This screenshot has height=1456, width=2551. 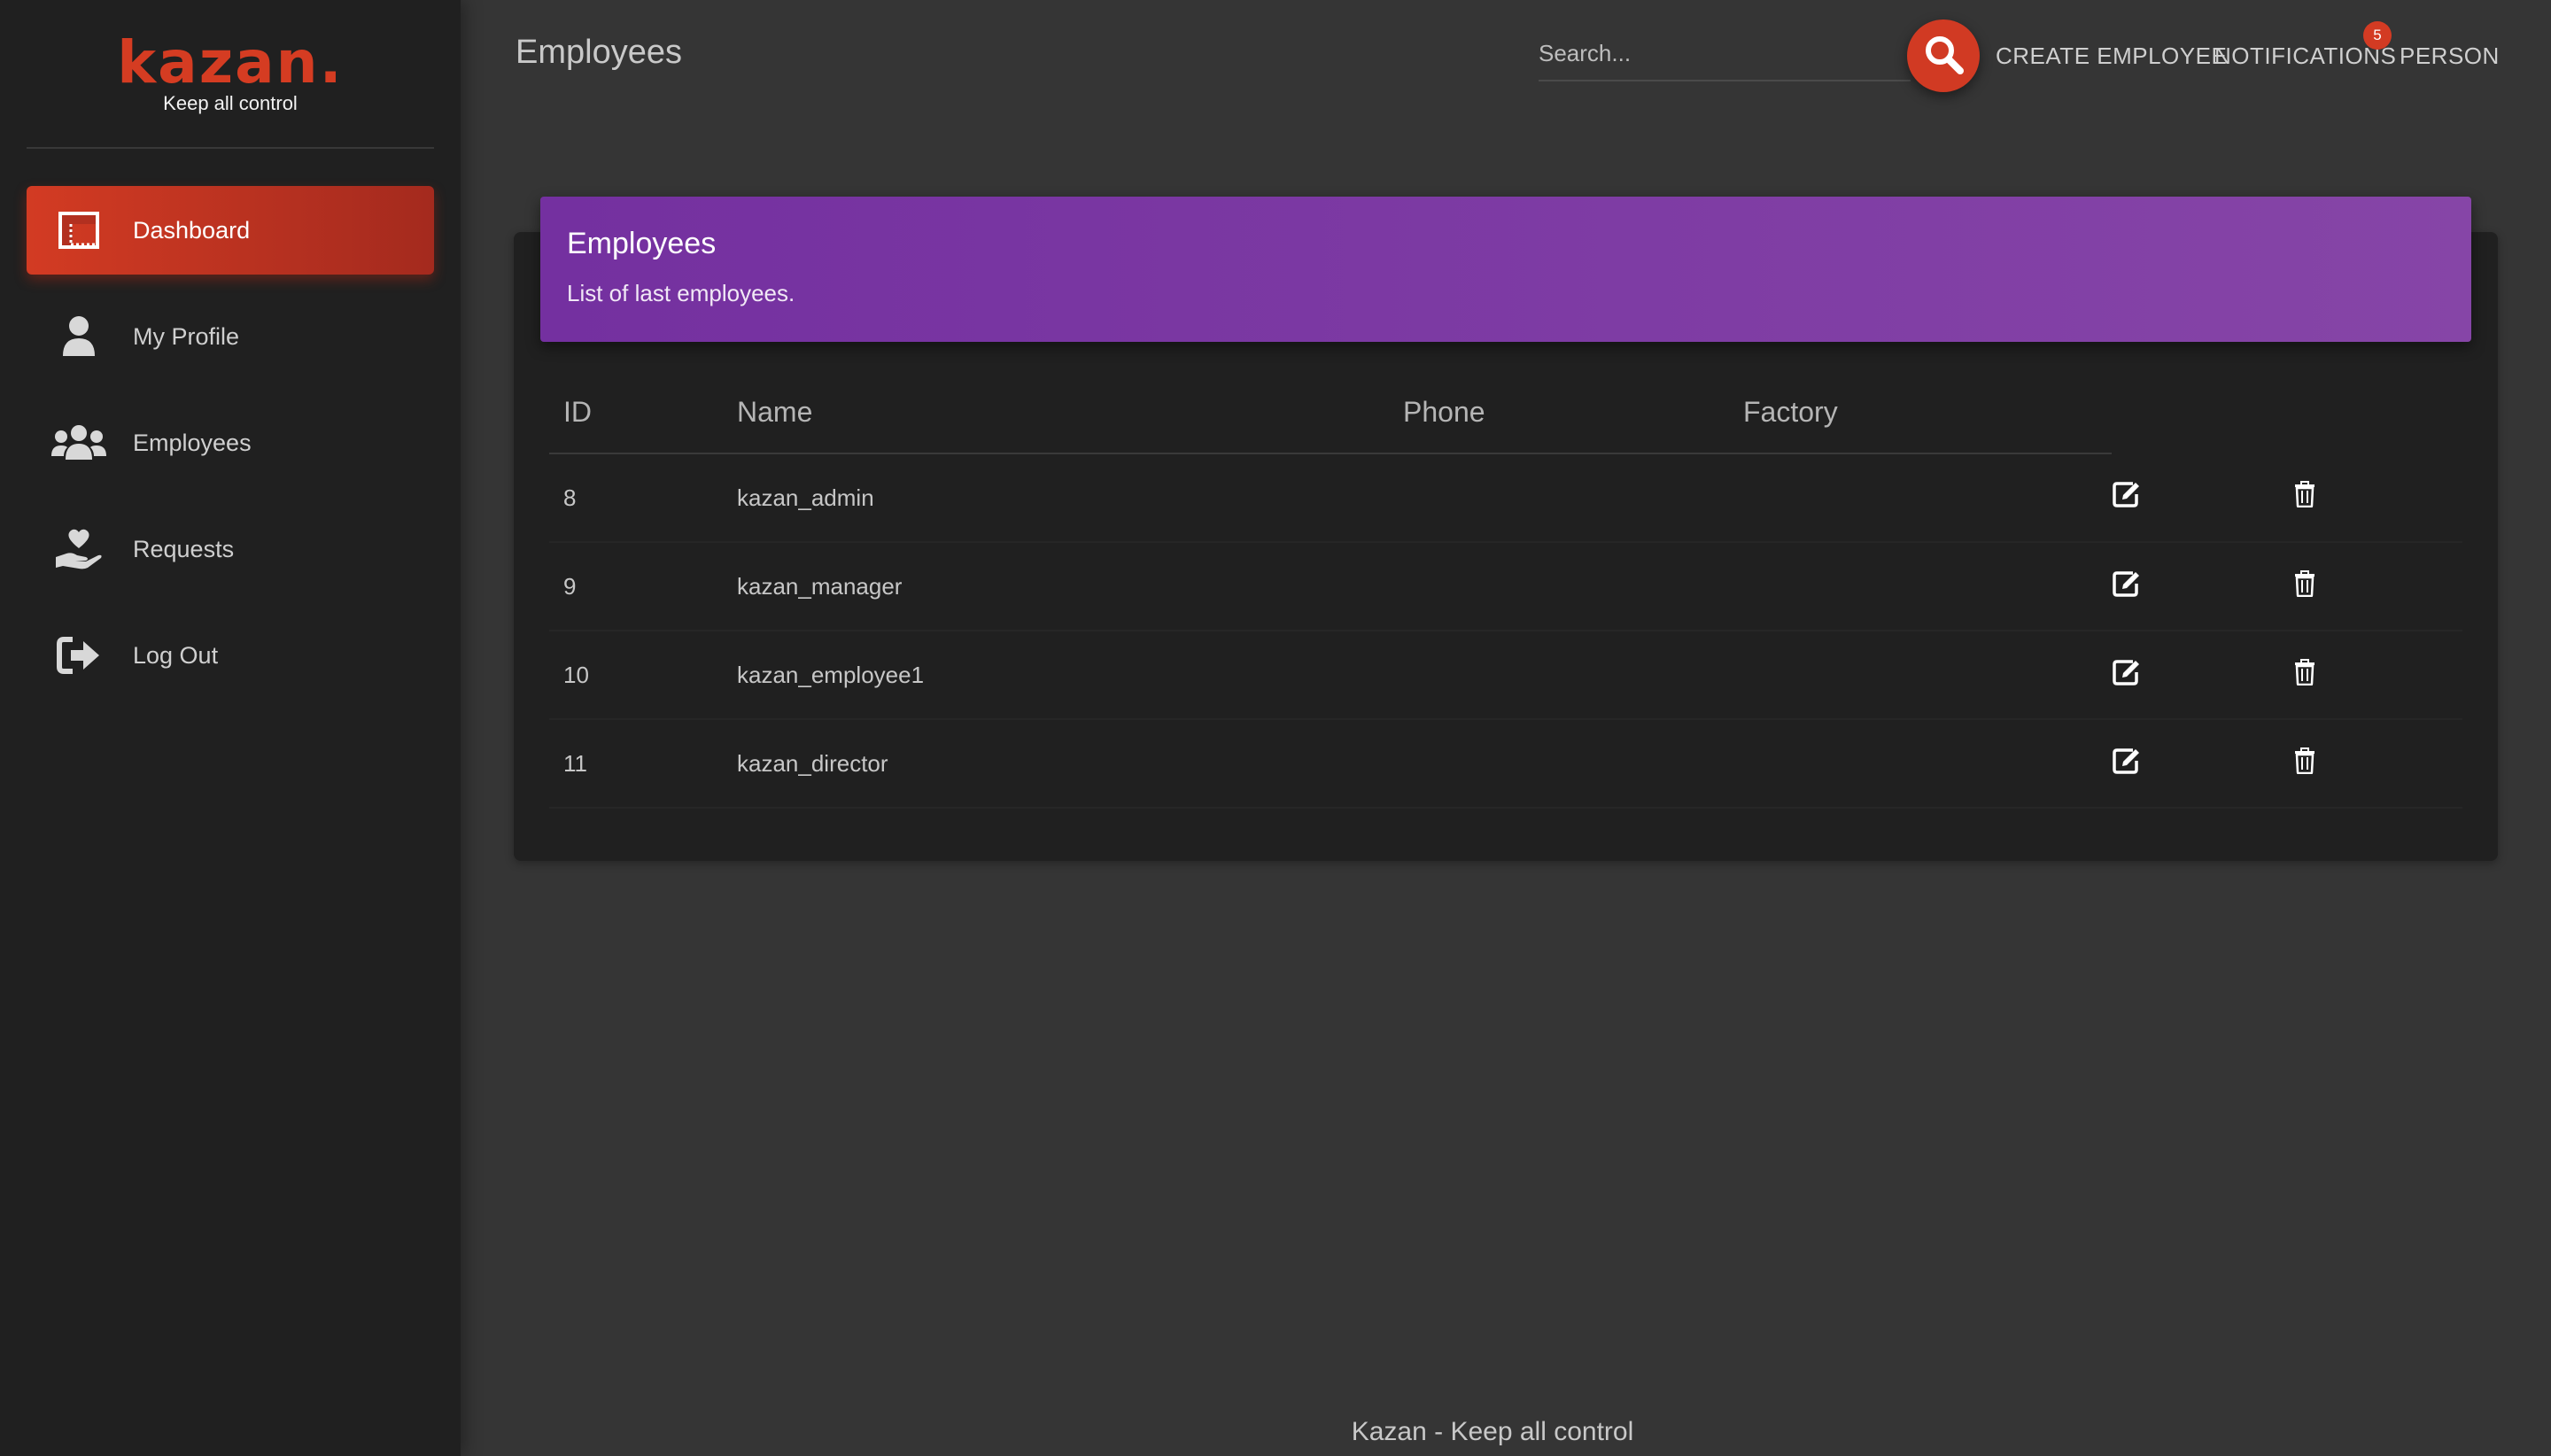 What do you see at coordinates (636, 498) in the screenshot?
I see `cell-id: 8` at bounding box center [636, 498].